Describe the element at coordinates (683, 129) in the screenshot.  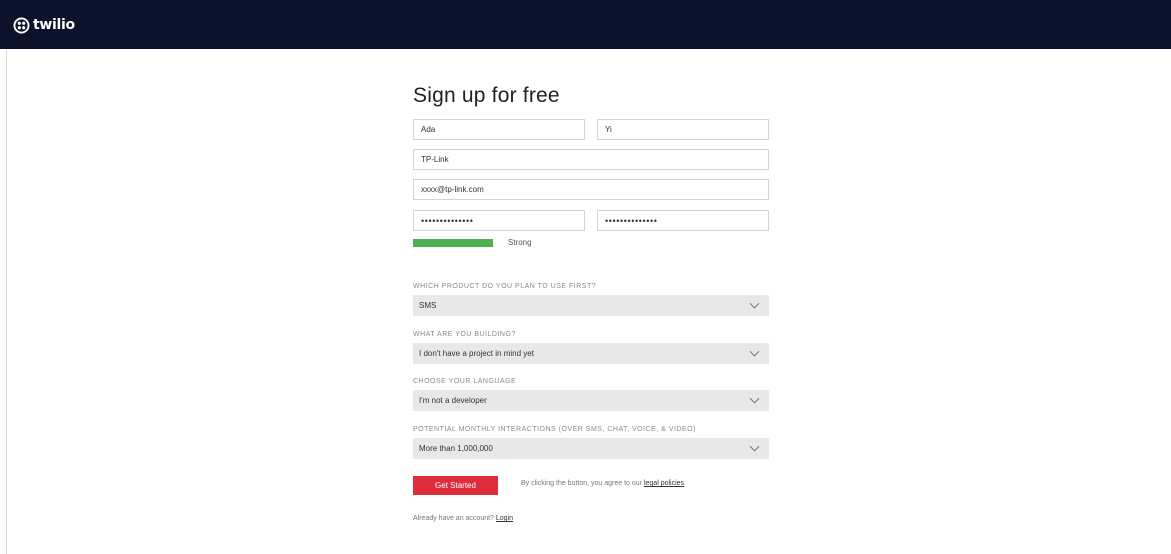
I see `last-name-input` at that location.